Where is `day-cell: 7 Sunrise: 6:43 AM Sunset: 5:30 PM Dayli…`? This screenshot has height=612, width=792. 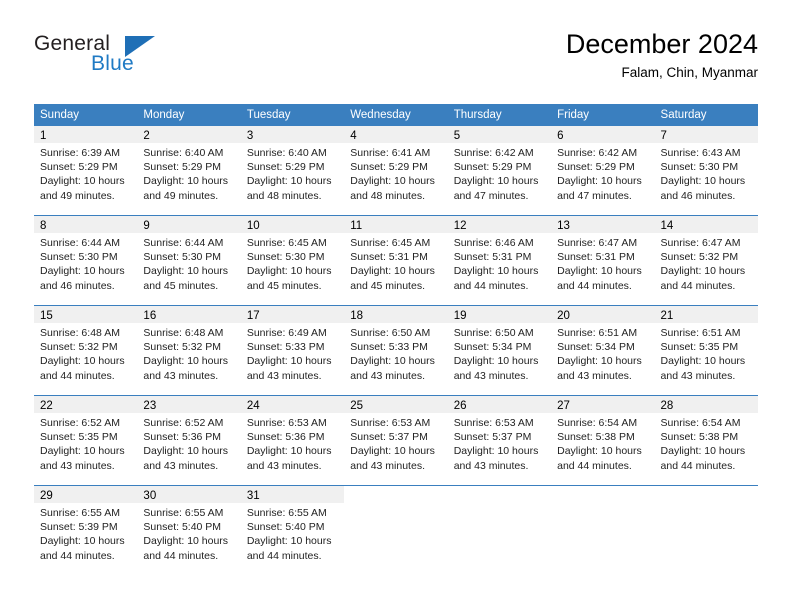
day-cell: 7 Sunrise: 6:43 AM Sunset: 5:30 PM Dayli… is located at coordinates (706, 170).